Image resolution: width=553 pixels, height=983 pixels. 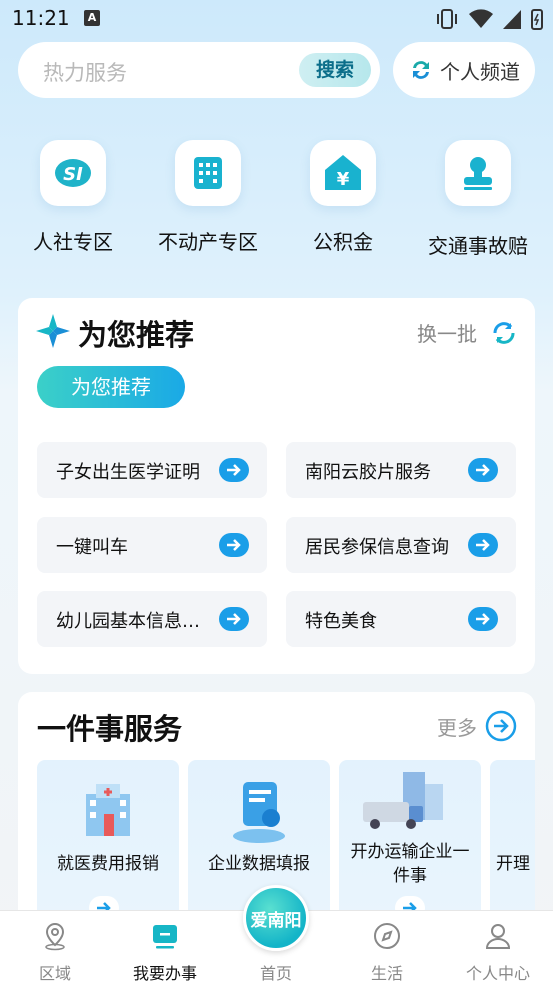 What do you see at coordinates (480, 71) in the screenshot?
I see `personal-channel-label: 个人频道` at bounding box center [480, 71].